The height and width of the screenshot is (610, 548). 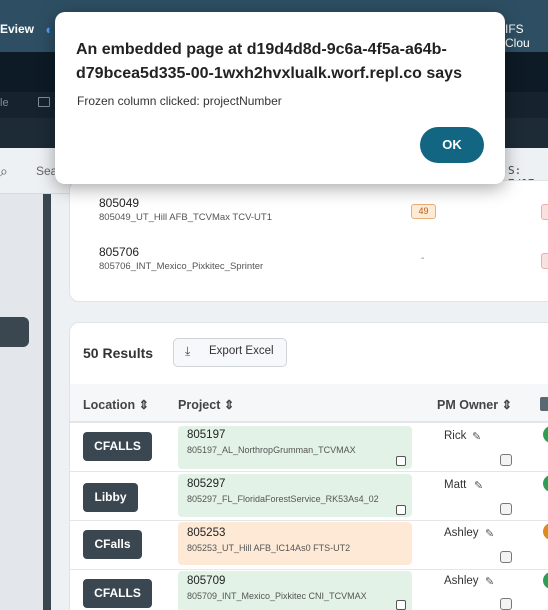 What do you see at coordinates (455, 485) in the screenshot?
I see `pm-owner-name: Matt` at bounding box center [455, 485].